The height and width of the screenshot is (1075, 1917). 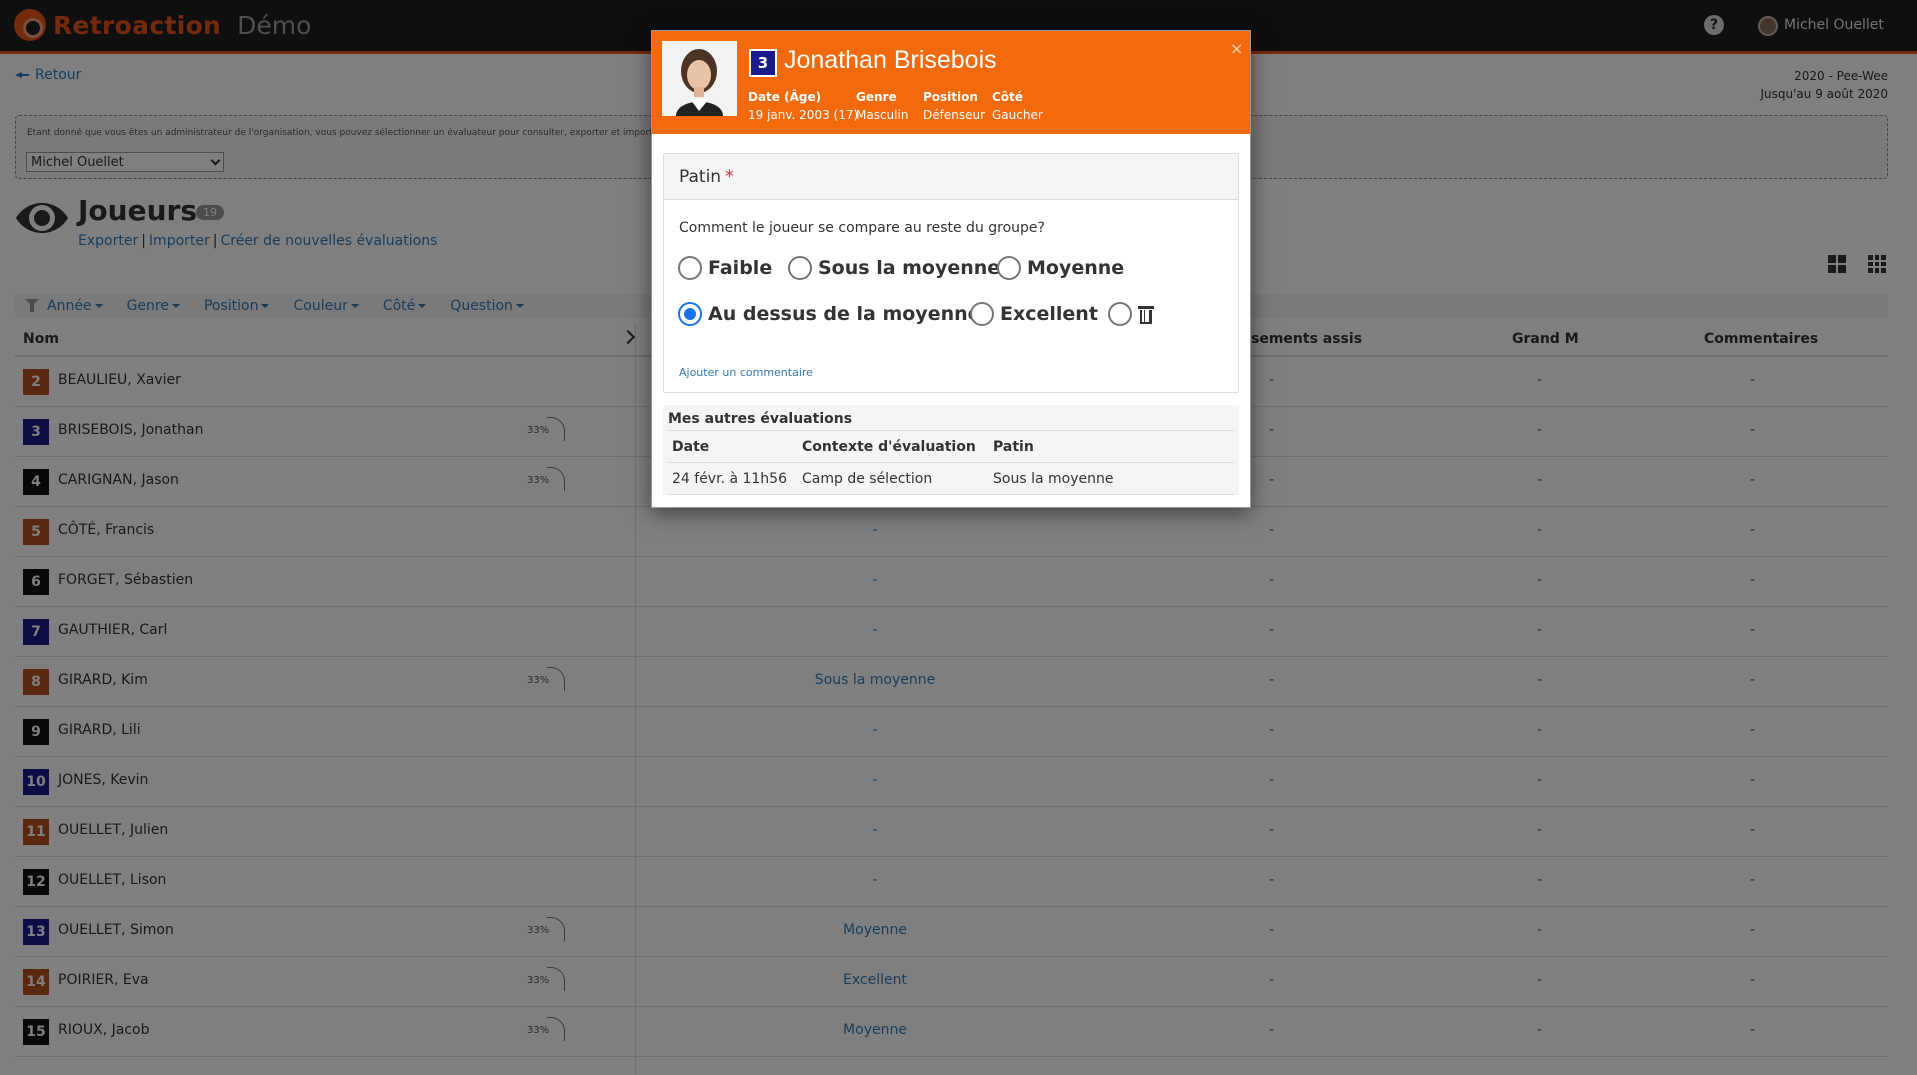 What do you see at coordinates (760, 419) in the screenshot?
I see `other-evaluations-title: Mes autres évaluations` at bounding box center [760, 419].